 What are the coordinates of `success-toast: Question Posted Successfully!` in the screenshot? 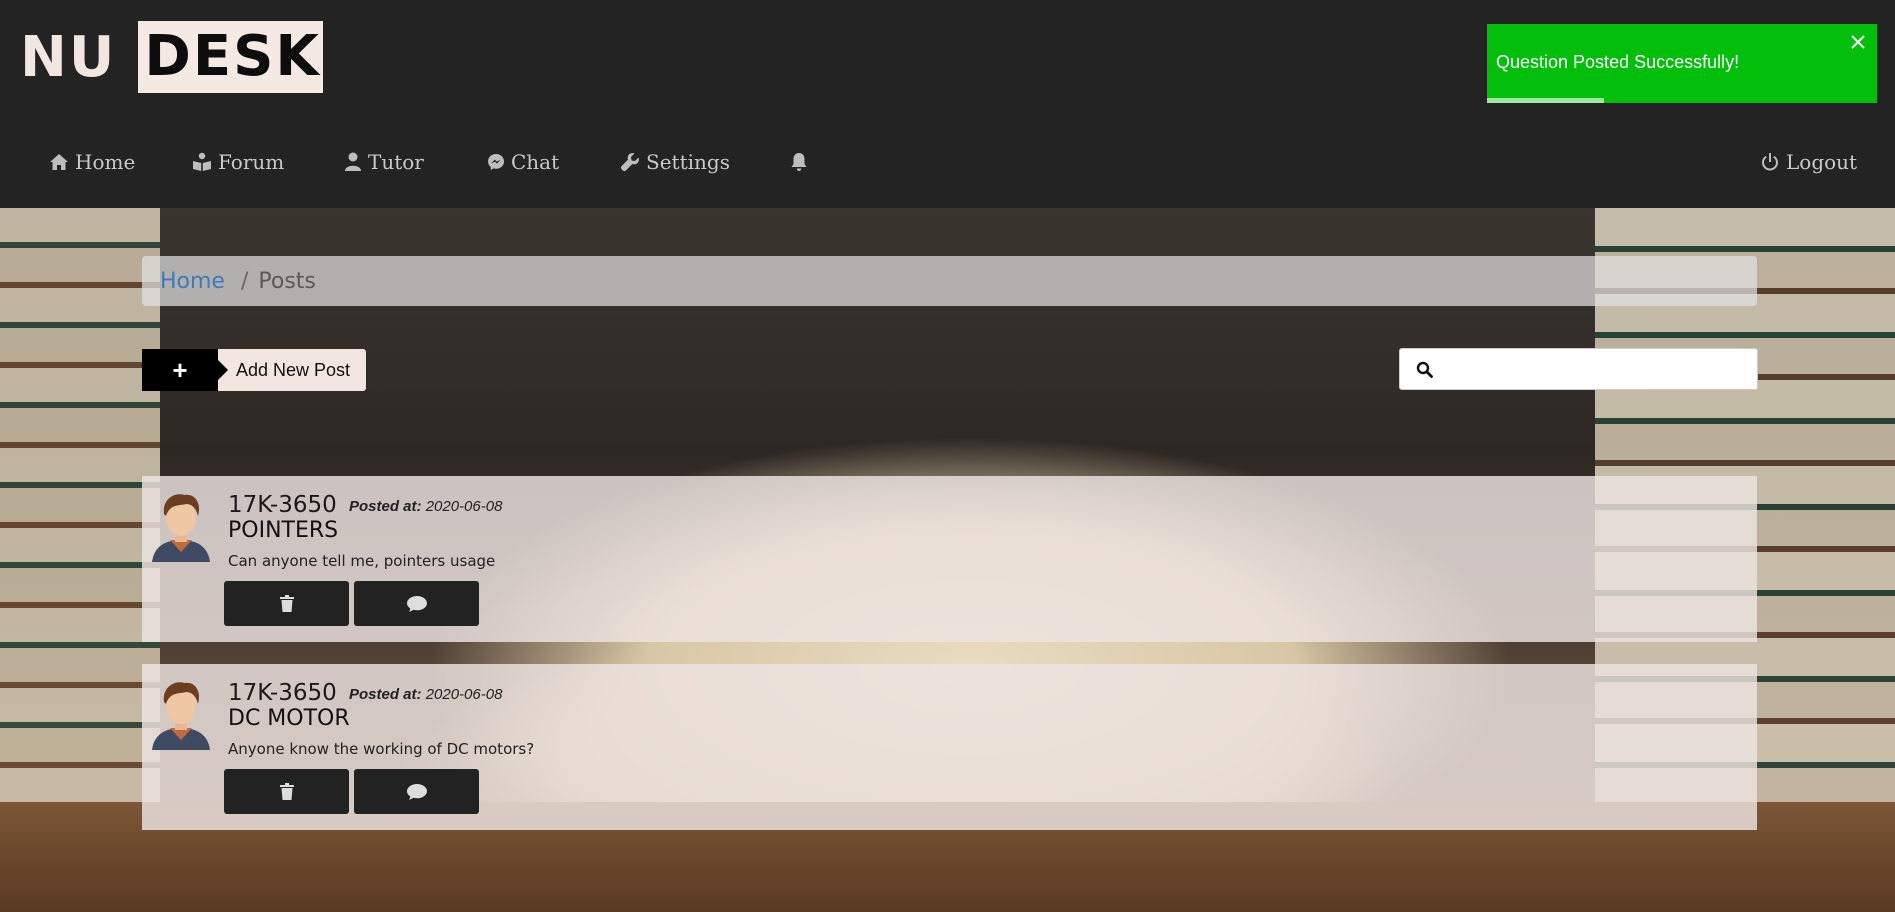 It's located at (1682, 63).